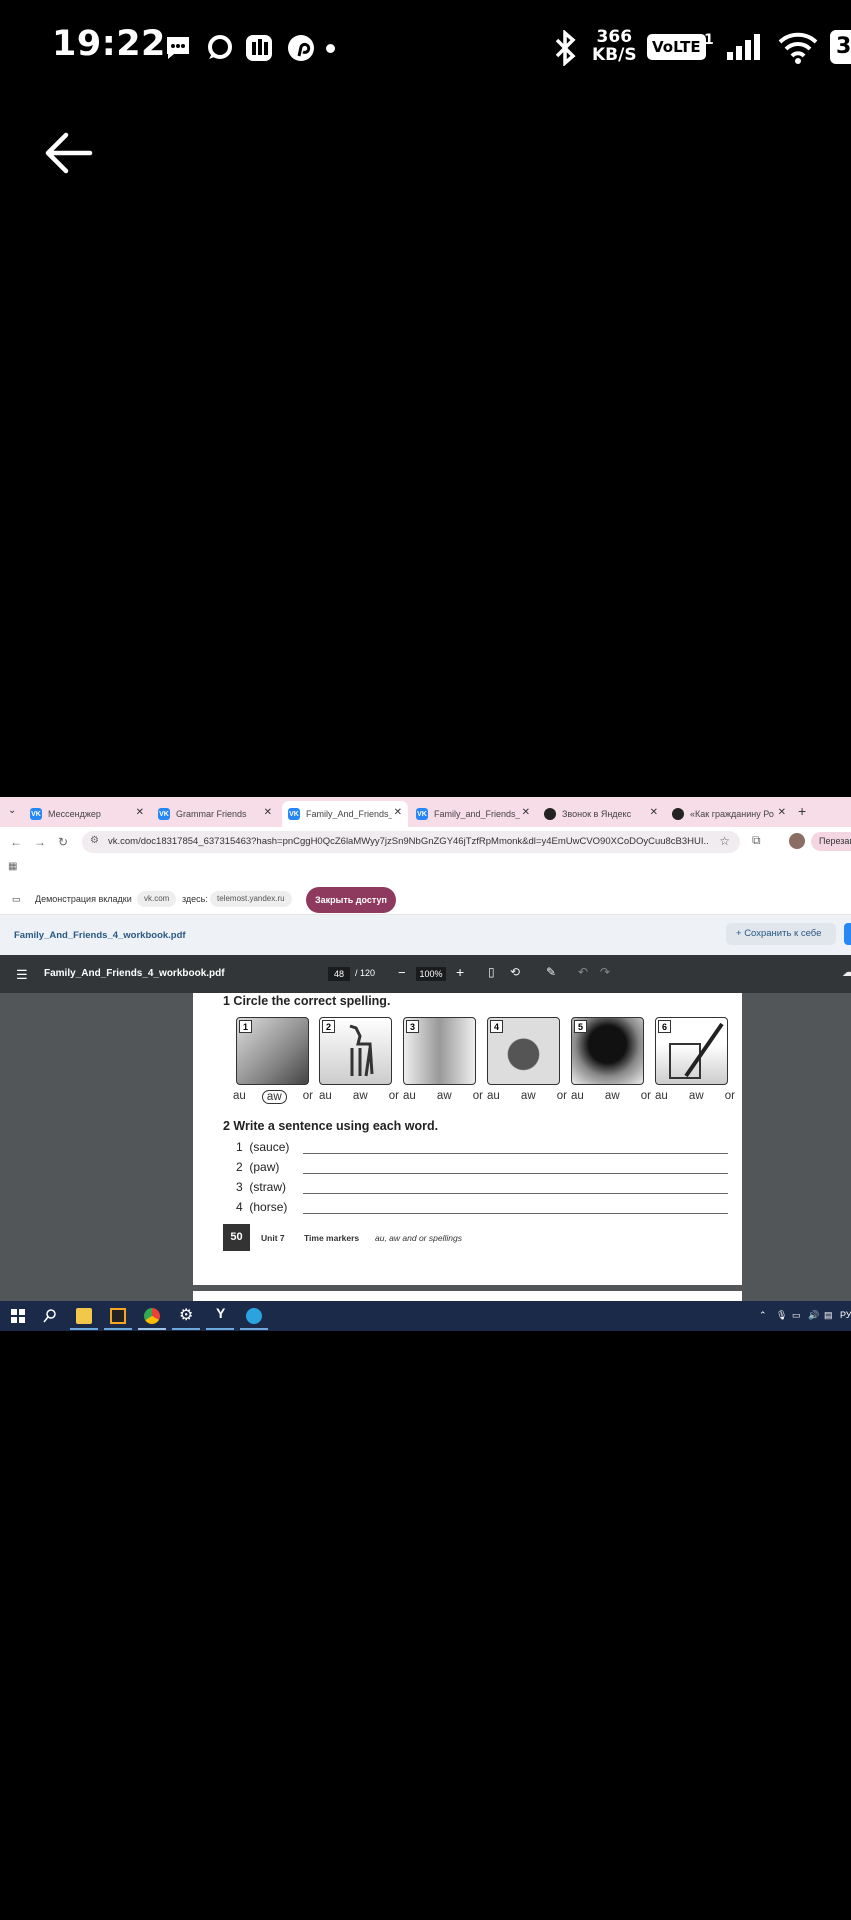 Image resolution: width=851 pixels, height=1920 pixels. Describe the element at coordinates (831, 841) in the screenshot. I see `relaunch-button: Перезап` at that location.